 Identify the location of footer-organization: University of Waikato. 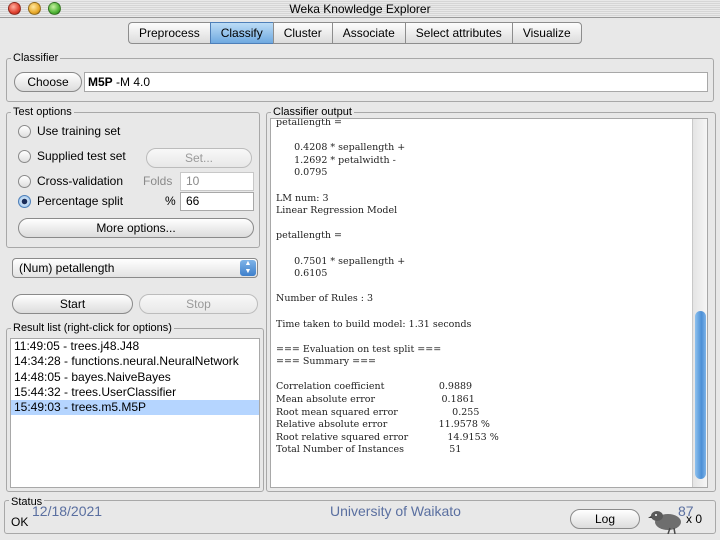
(395, 511).